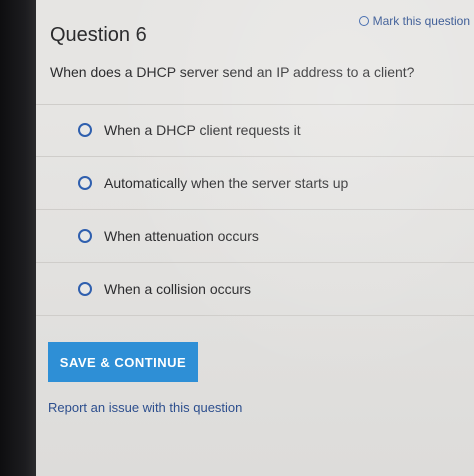 This screenshot has width=474, height=476. Describe the element at coordinates (181, 236) in the screenshot. I see `answer-option-label: When attenuation occurs` at that location.